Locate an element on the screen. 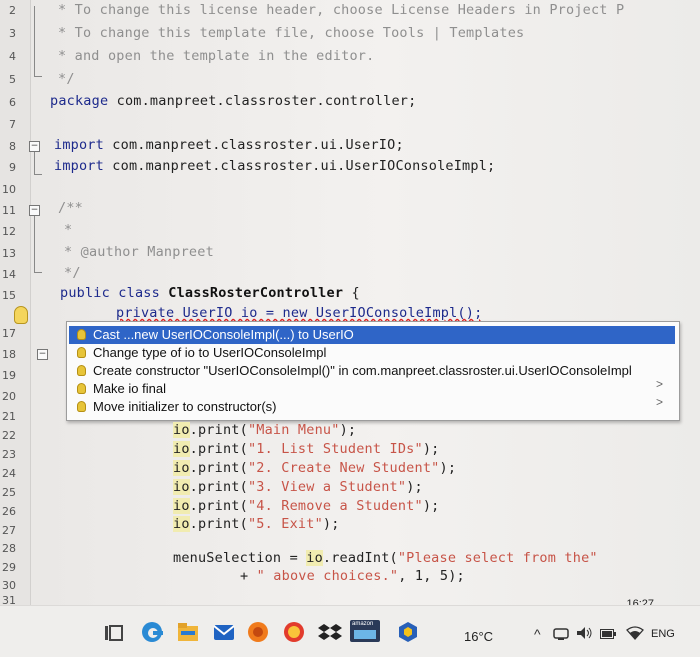 This screenshot has height=657, width=700. file-explorer-icon is located at coordinates (188, 632).